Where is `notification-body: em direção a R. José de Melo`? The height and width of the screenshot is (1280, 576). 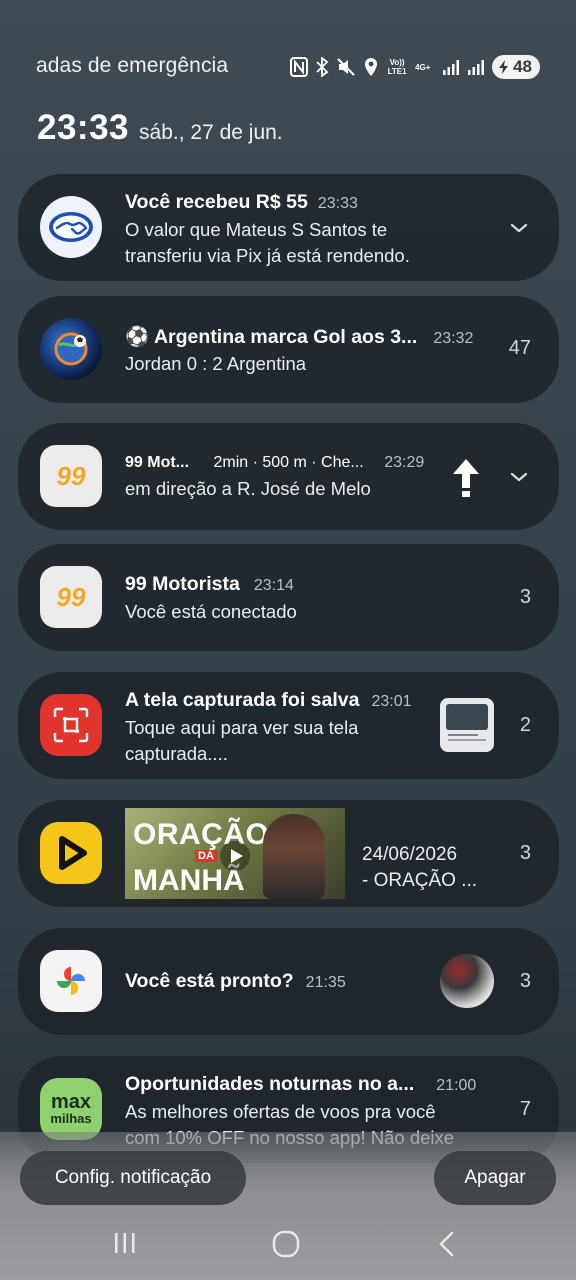
notification-body: em direção a R. José de Melo is located at coordinates (248, 488).